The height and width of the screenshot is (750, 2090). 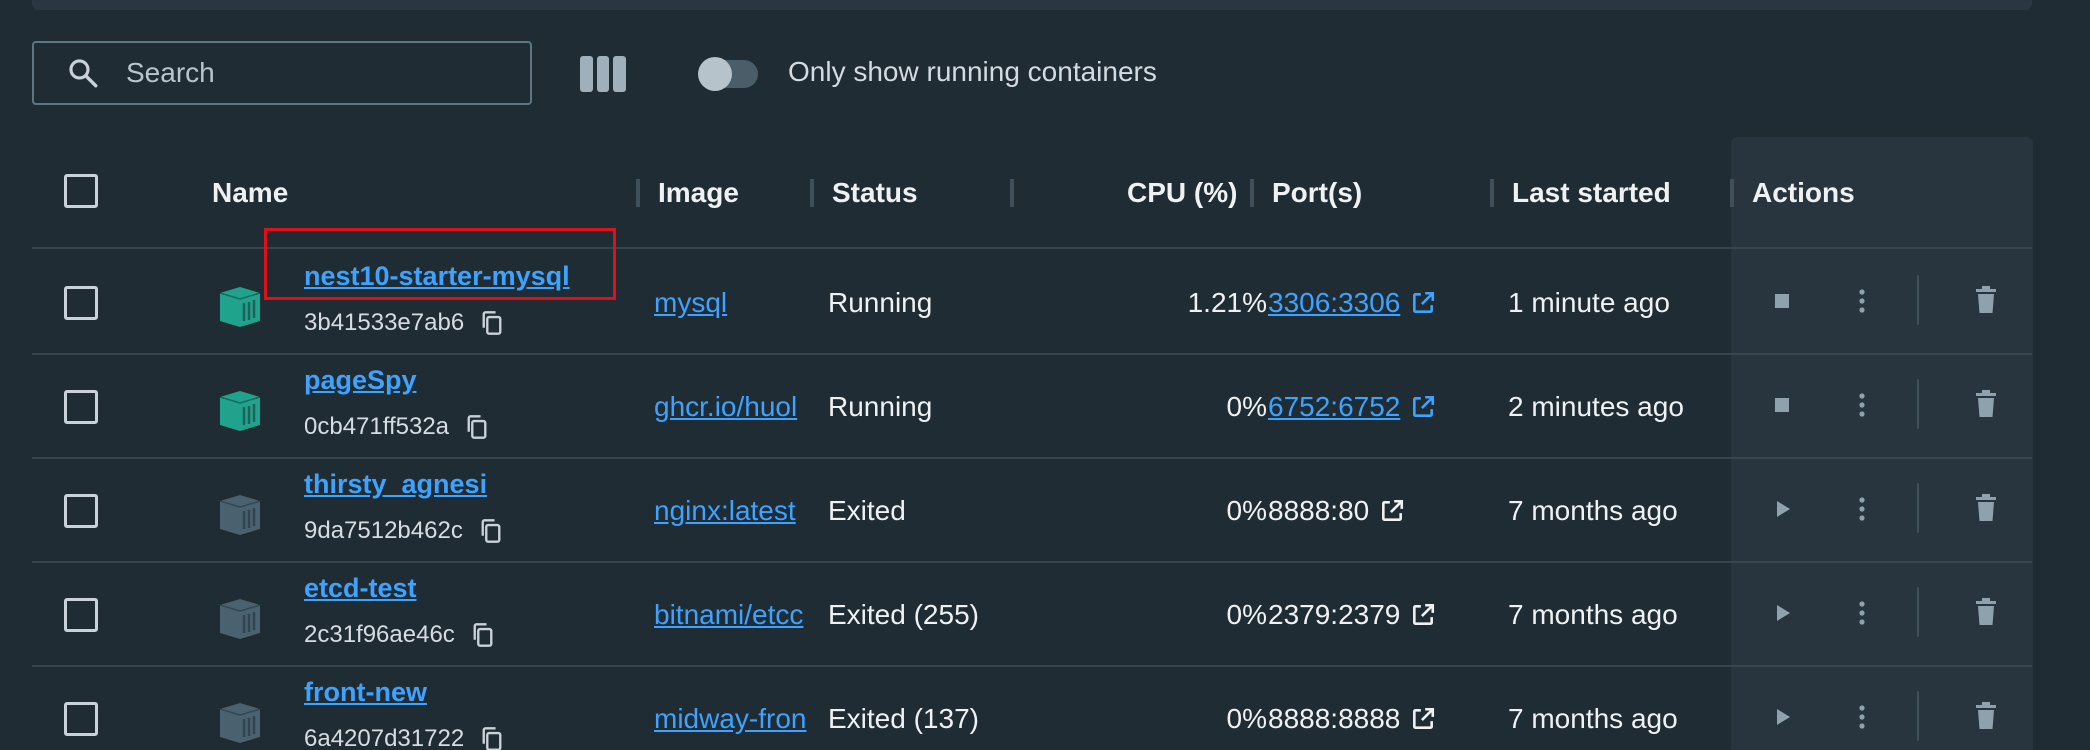 What do you see at coordinates (875, 193) in the screenshot?
I see `header-status: Status` at bounding box center [875, 193].